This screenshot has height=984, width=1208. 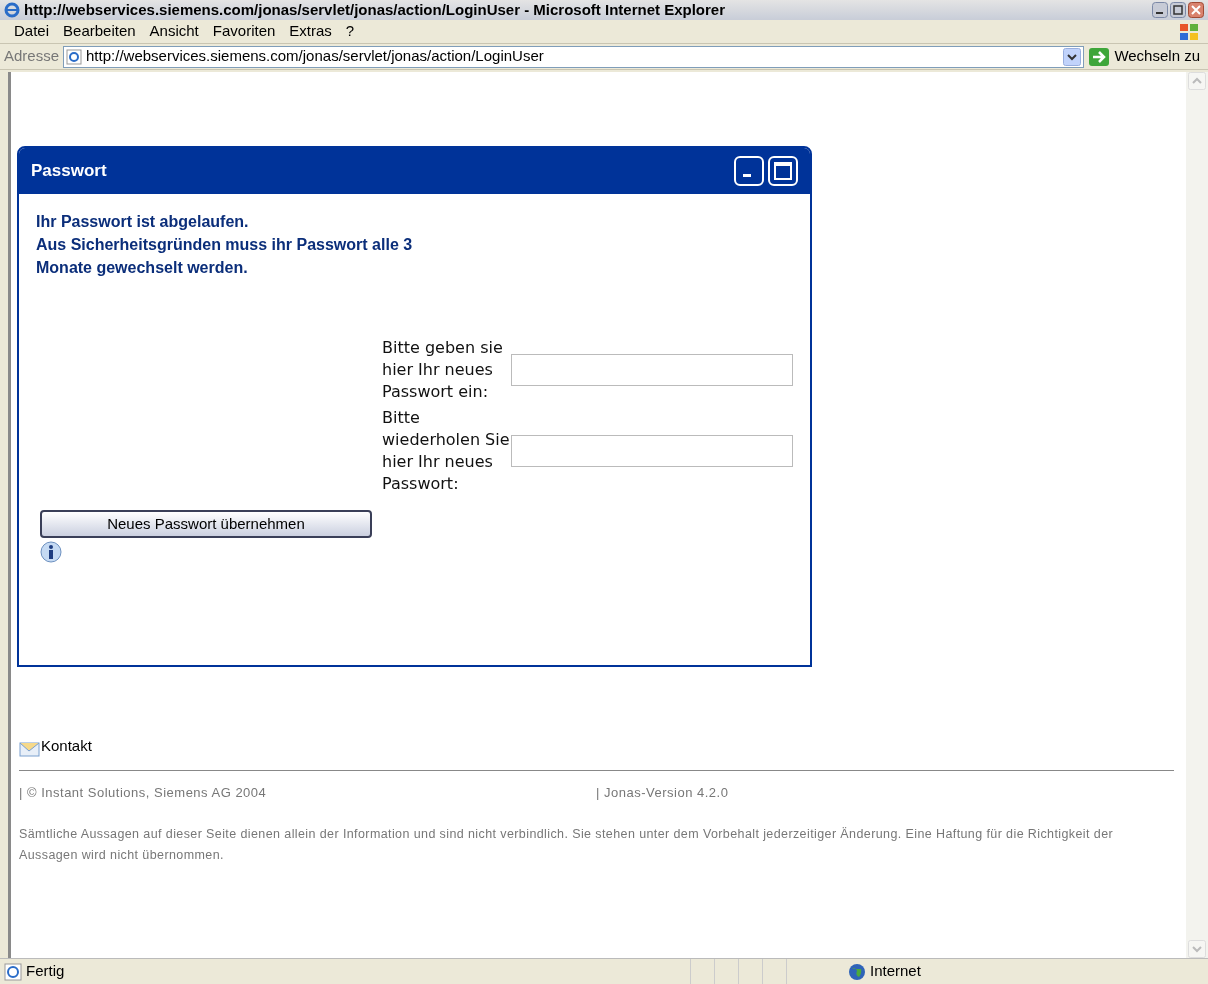 What do you see at coordinates (174, 31) in the screenshot?
I see `menu-item: Ansicht` at bounding box center [174, 31].